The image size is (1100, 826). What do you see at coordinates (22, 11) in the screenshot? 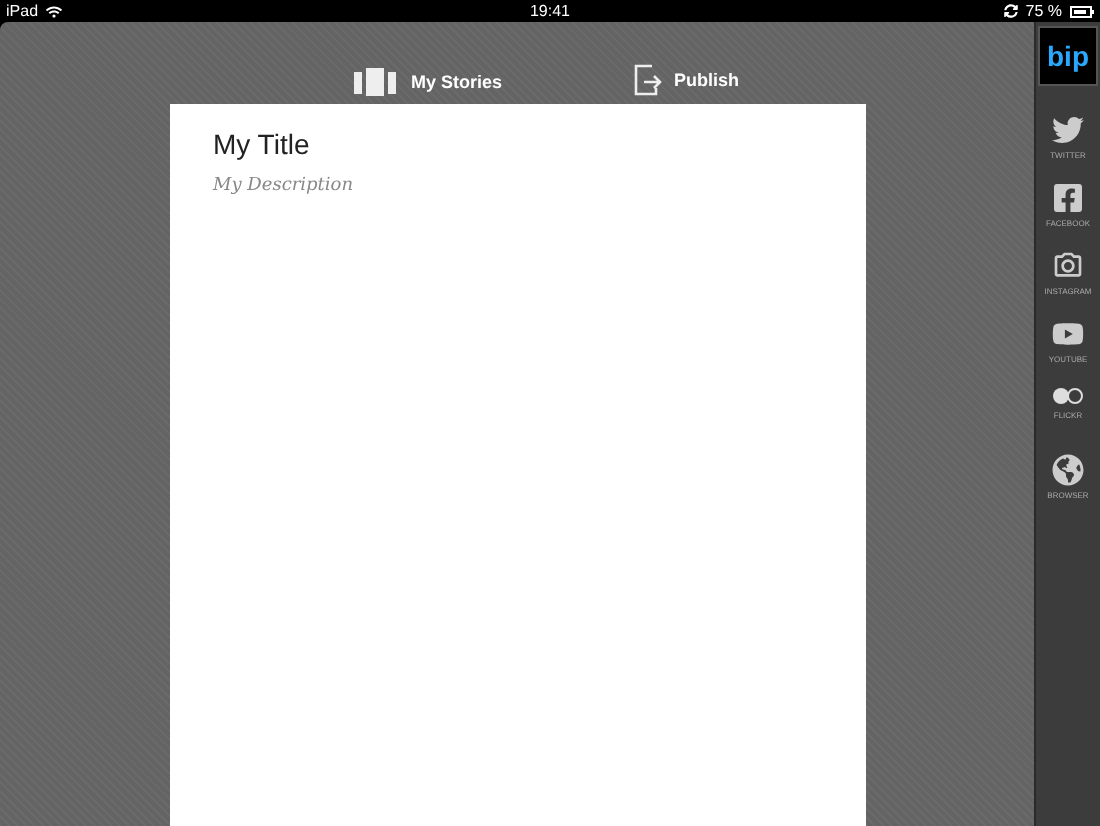
I see `device-name: iPad` at bounding box center [22, 11].